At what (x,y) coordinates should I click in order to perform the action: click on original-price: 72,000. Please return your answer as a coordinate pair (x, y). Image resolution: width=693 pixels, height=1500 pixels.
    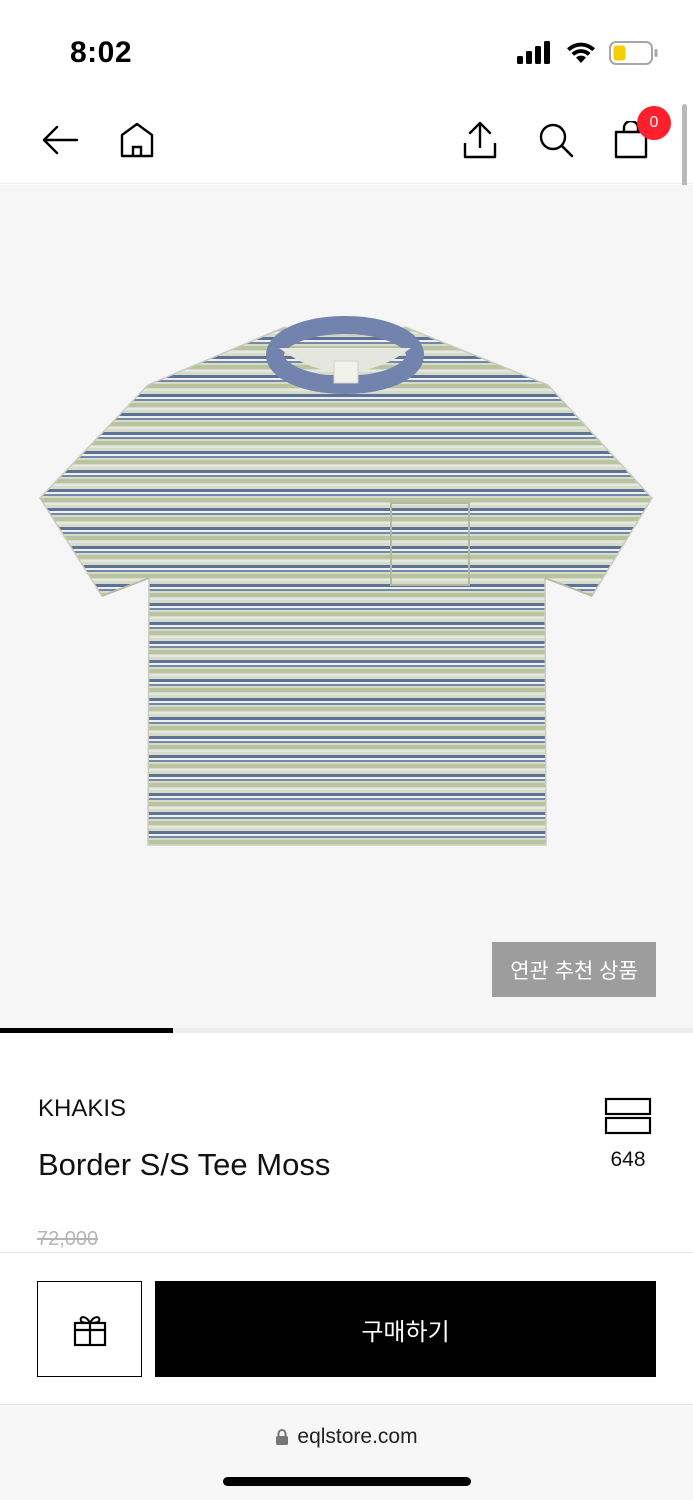
    Looking at the image, I should click on (68, 1239).